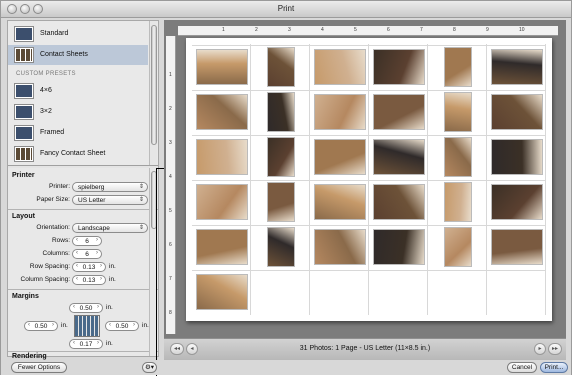 This screenshot has width=572, height=376. I want to click on margin-bottom-stepper: ‹ 0.17 ›, so click(86, 344).